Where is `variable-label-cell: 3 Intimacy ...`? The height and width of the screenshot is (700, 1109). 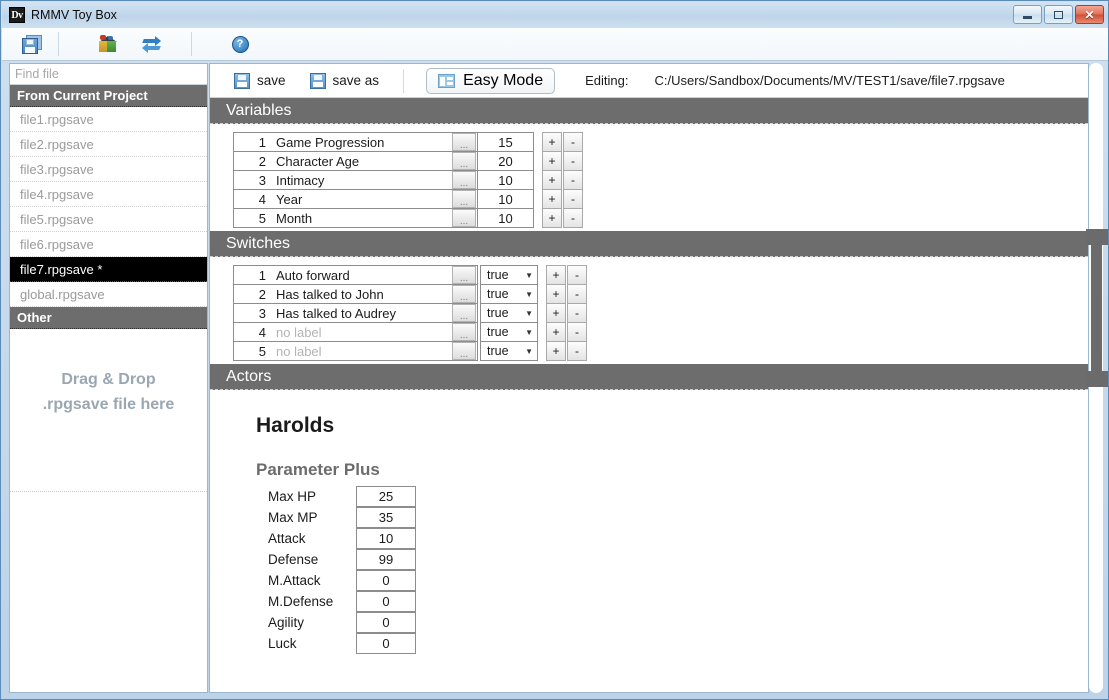
variable-label-cell: 3 Intimacy ... is located at coordinates (355, 180).